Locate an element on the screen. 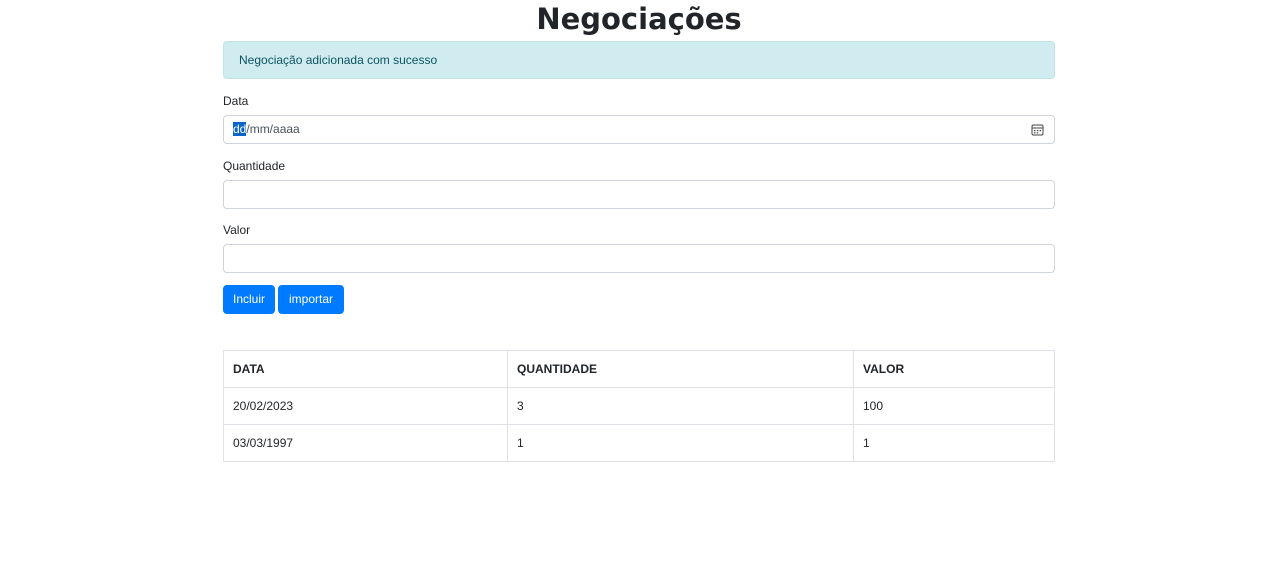 The image size is (1276, 586). header-quantidade: QUANTIDADE is located at coordinates (680, 369).